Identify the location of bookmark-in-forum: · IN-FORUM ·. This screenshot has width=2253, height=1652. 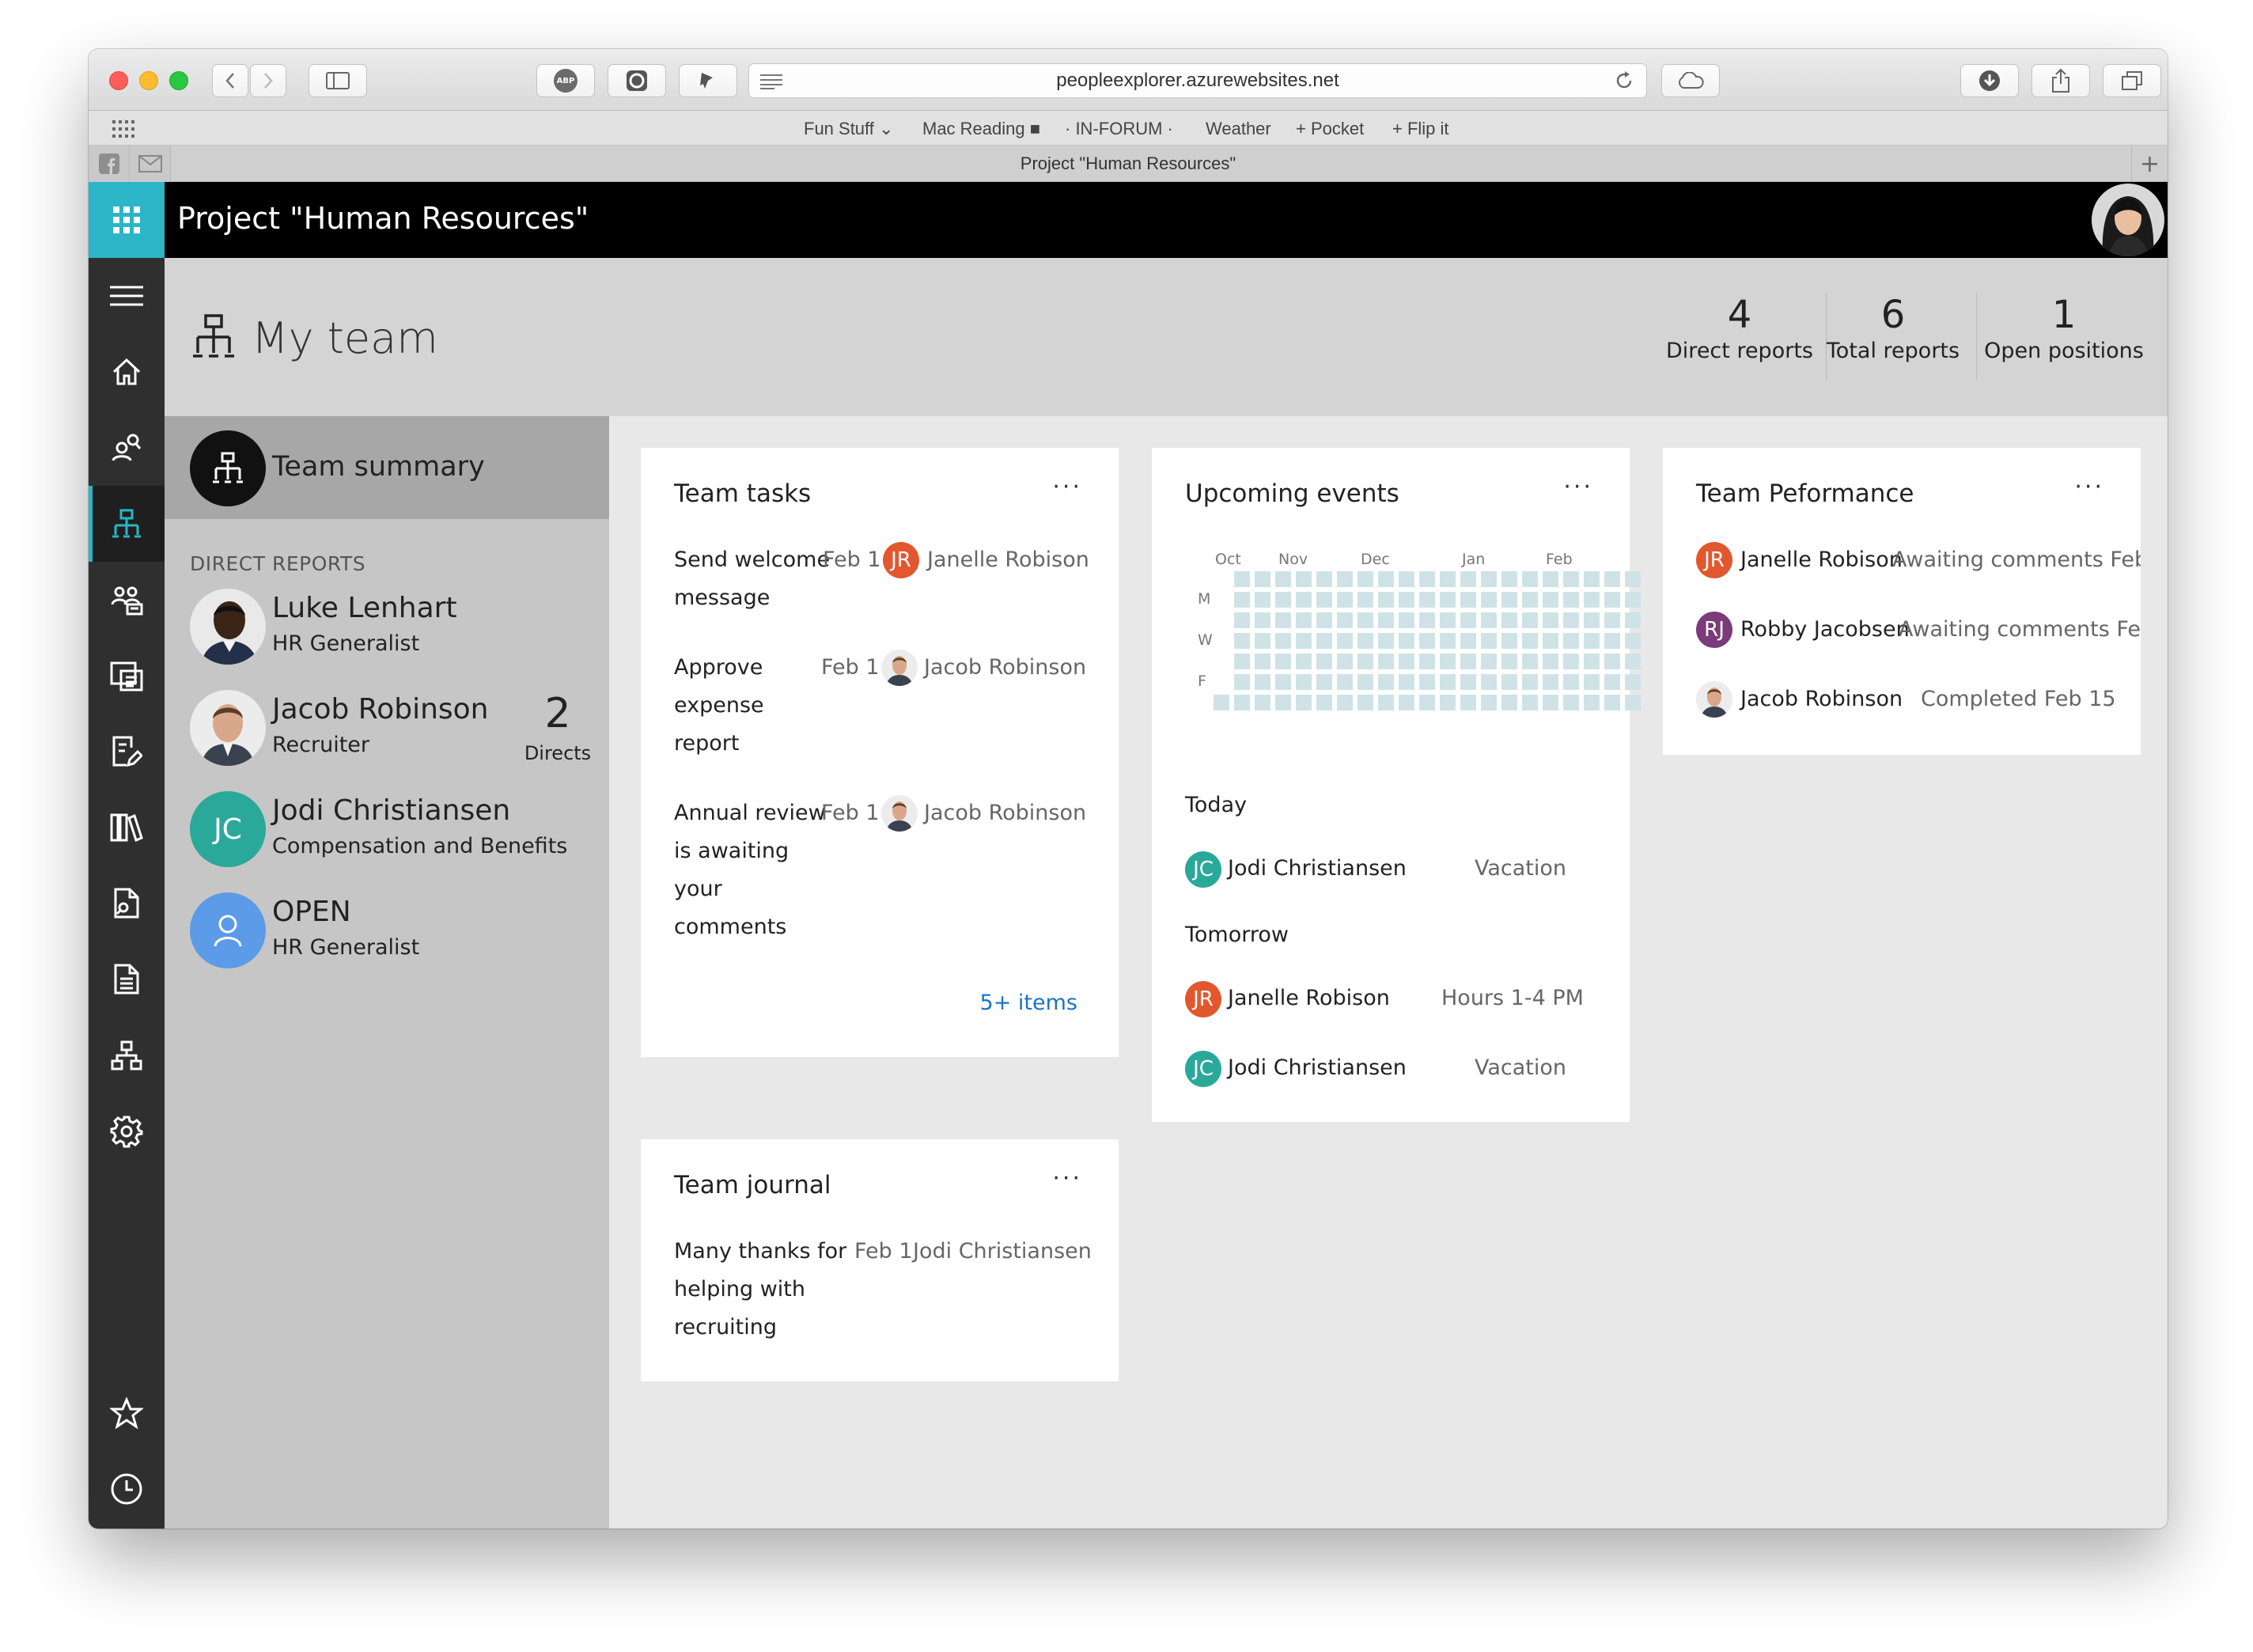
(1119, 129).